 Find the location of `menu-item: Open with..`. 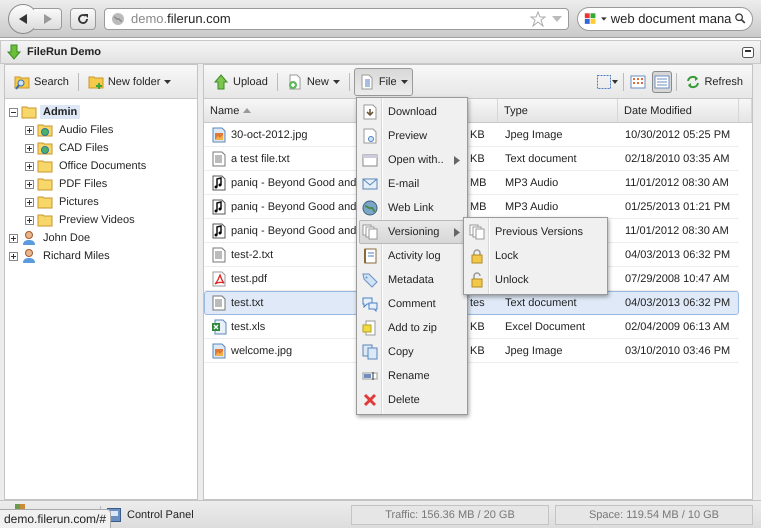

menu-item: Open with.. is located at coordinates (412, 160).